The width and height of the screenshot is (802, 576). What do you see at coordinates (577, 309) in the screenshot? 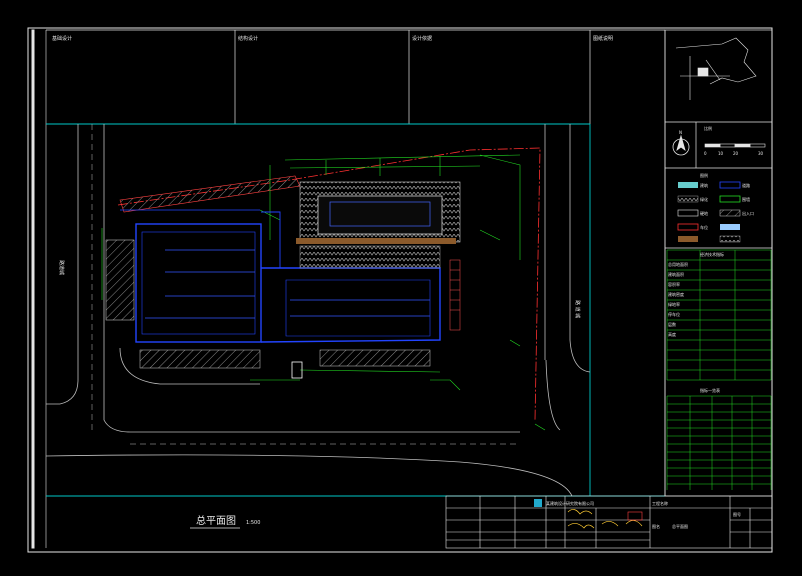
I see `road-label-east: 路 道 城` at bounding box center [577, 309].